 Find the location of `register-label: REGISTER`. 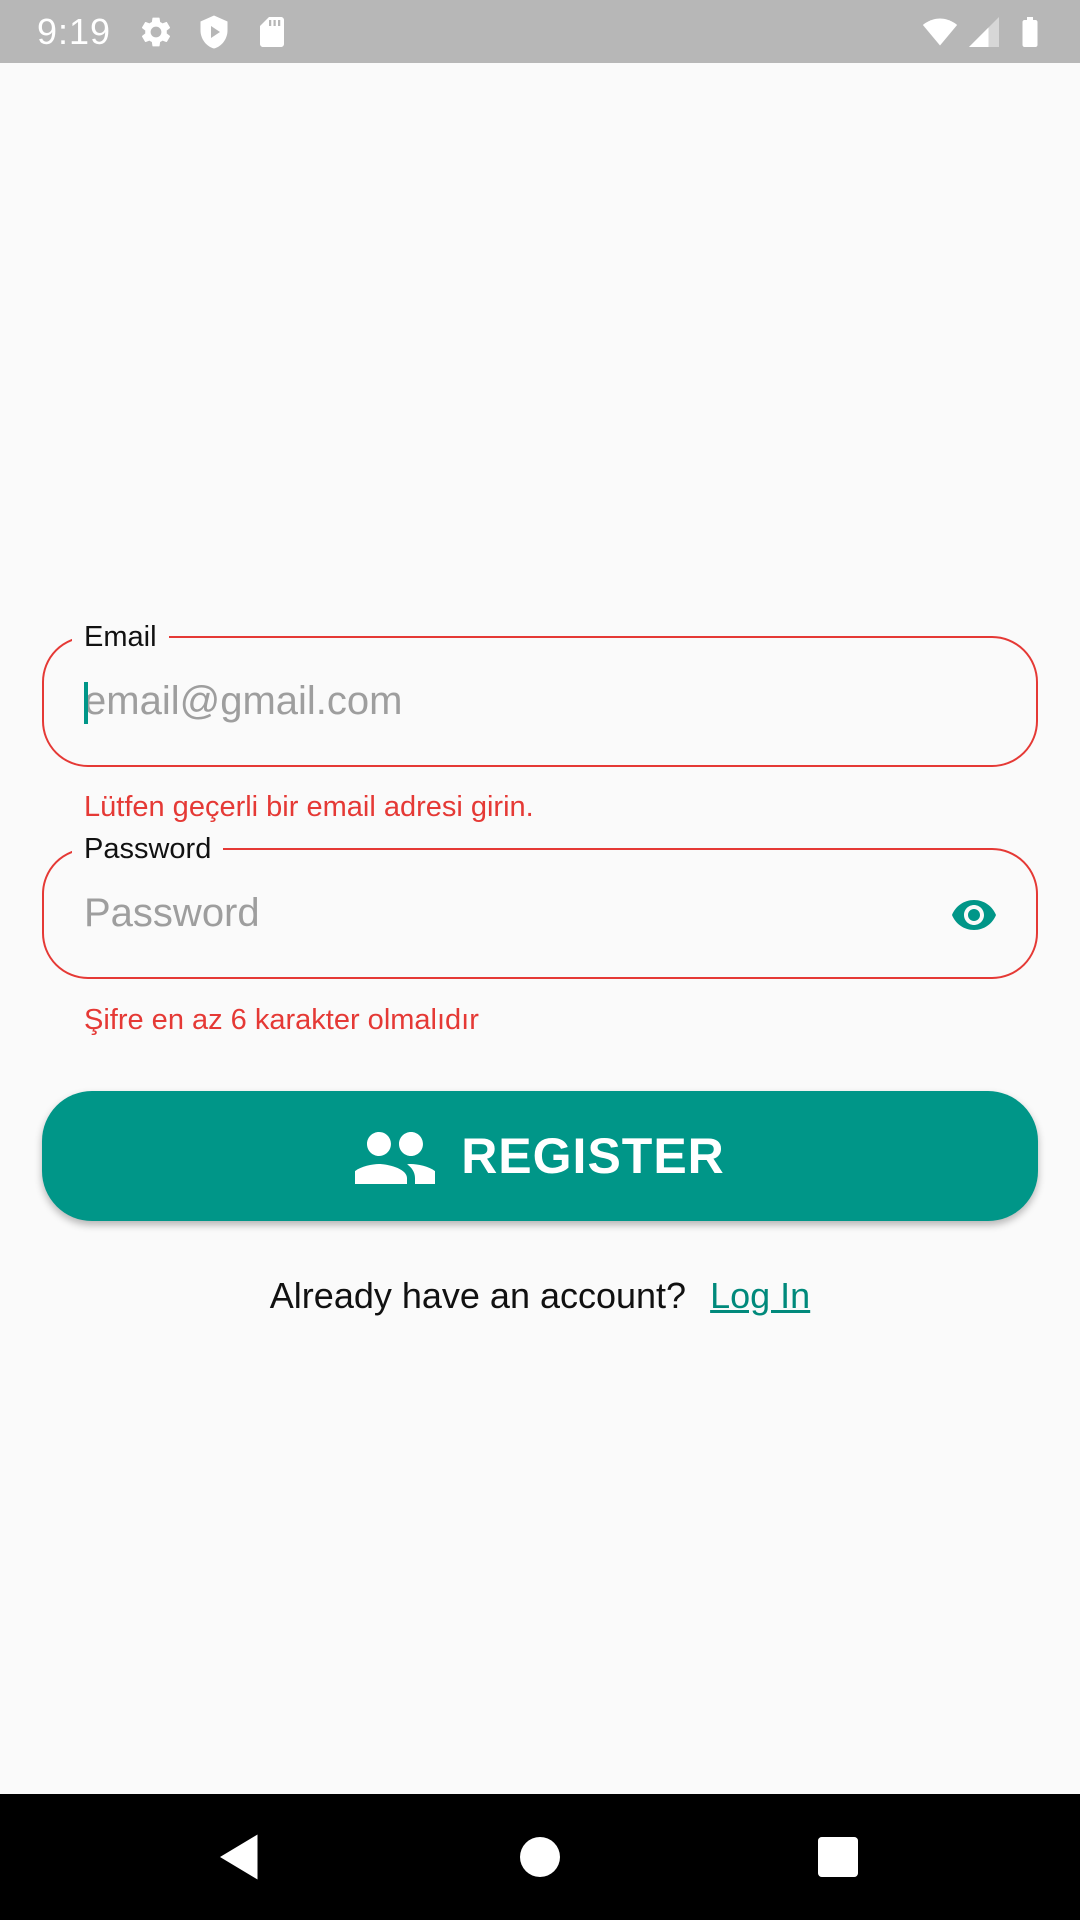

register-label: REGISTER is located at coordinates (593, 1156).